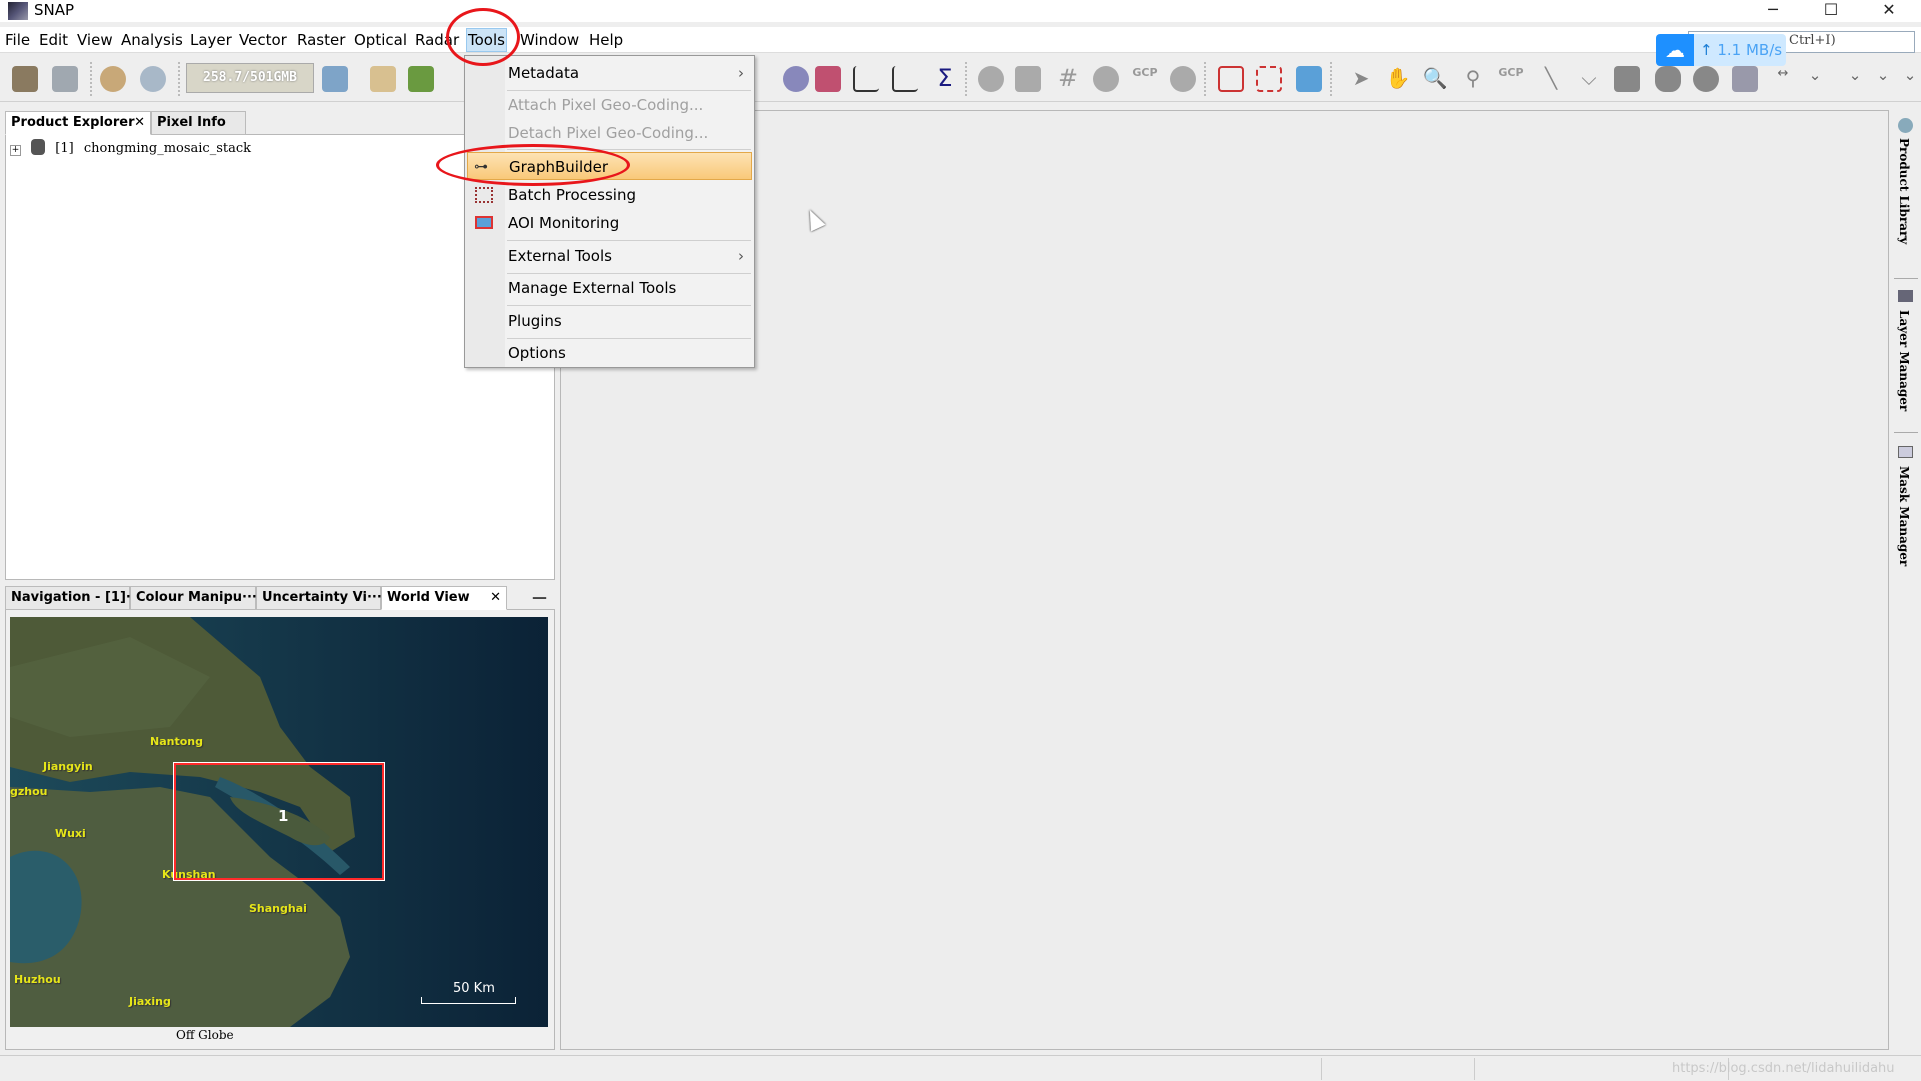 The width and height of the screenshot is (1921, 1081). Describe the element at coordinates (606, 40) in the screenshot. I see `menu-help: Help` at that location.